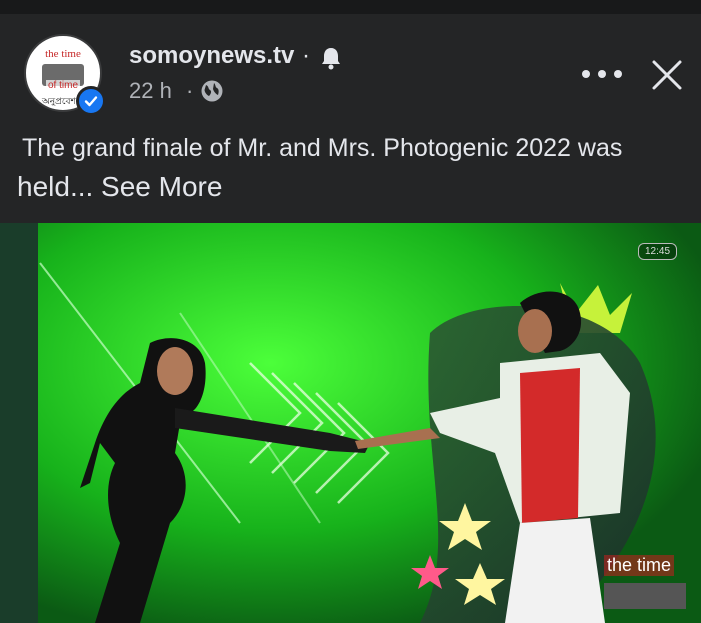 This screenshot has height=623, width=701. I want to click on caption-line-2: held... See More, so click(119, 186).